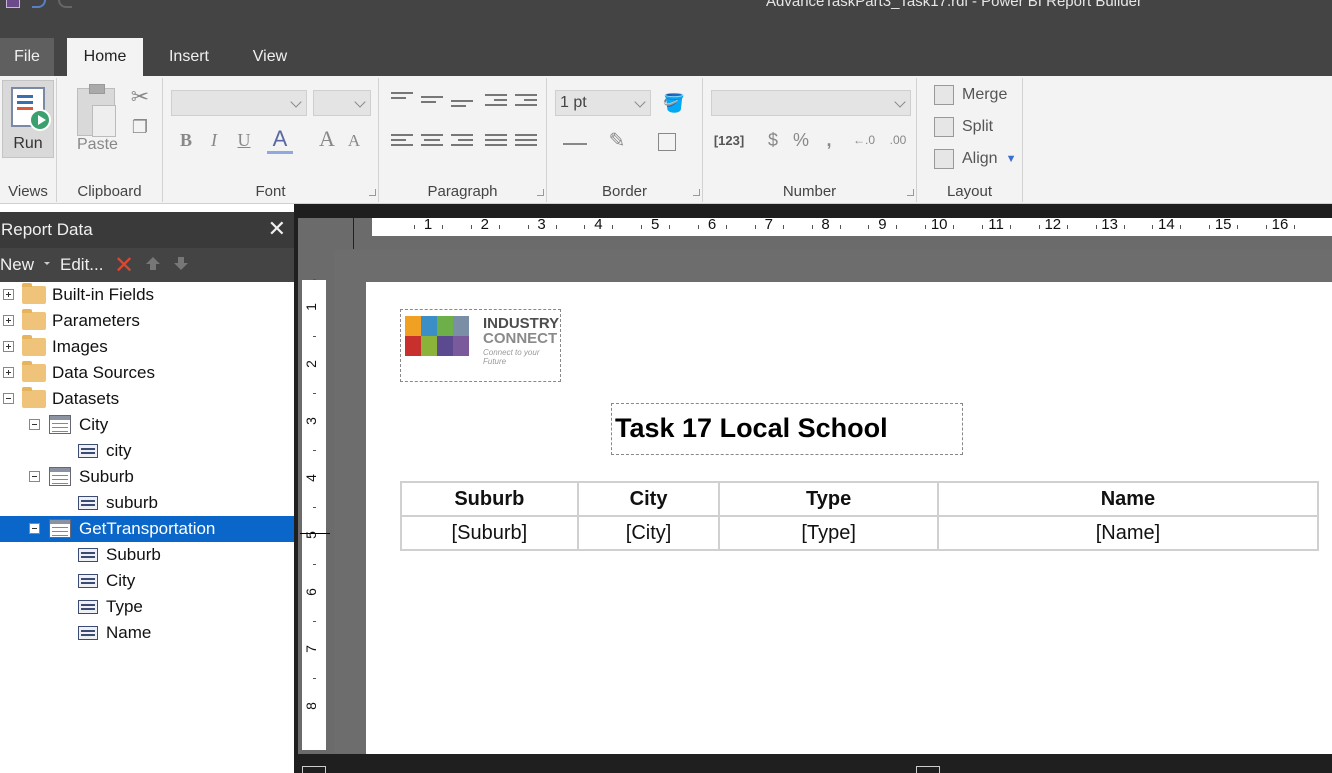 This screenshot has width=1332, height=773. Describe the element at coordinates (147, 503) in the screenshot. I see `tree-node-field-suburb: suburb` at that location.